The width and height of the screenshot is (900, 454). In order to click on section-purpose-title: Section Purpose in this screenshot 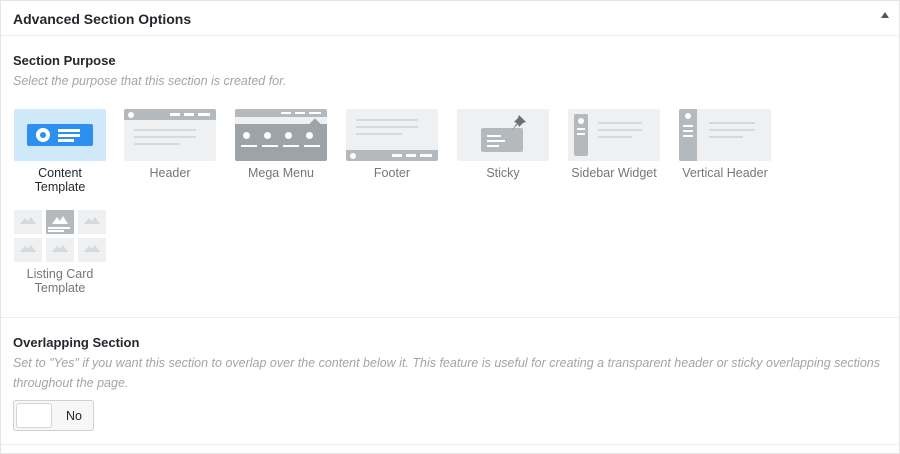, I will do `click(64, 60)`.